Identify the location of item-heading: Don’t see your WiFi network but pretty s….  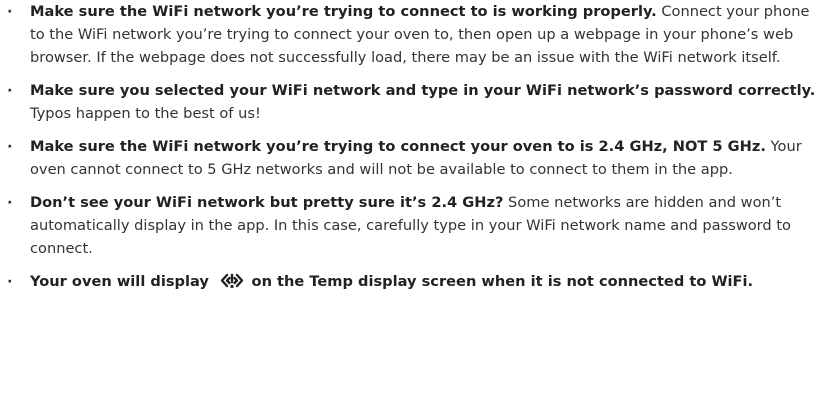
(267, 202).